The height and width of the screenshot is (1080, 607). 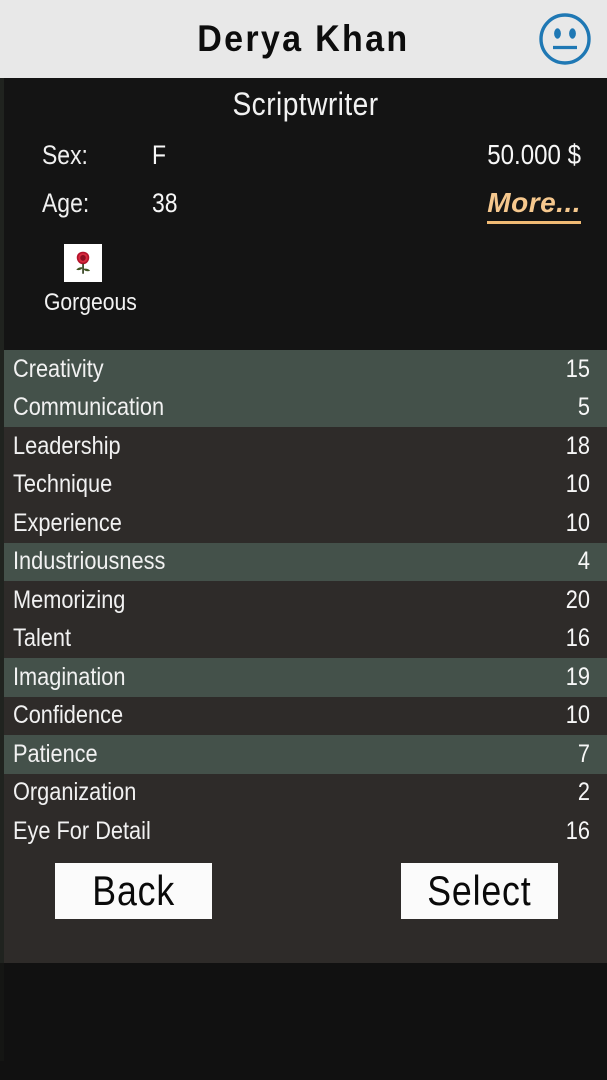 What do you see at coordinates (583, 753) in the screenshot?
I see `stat-value: 7` at bounding box center [583, 753].